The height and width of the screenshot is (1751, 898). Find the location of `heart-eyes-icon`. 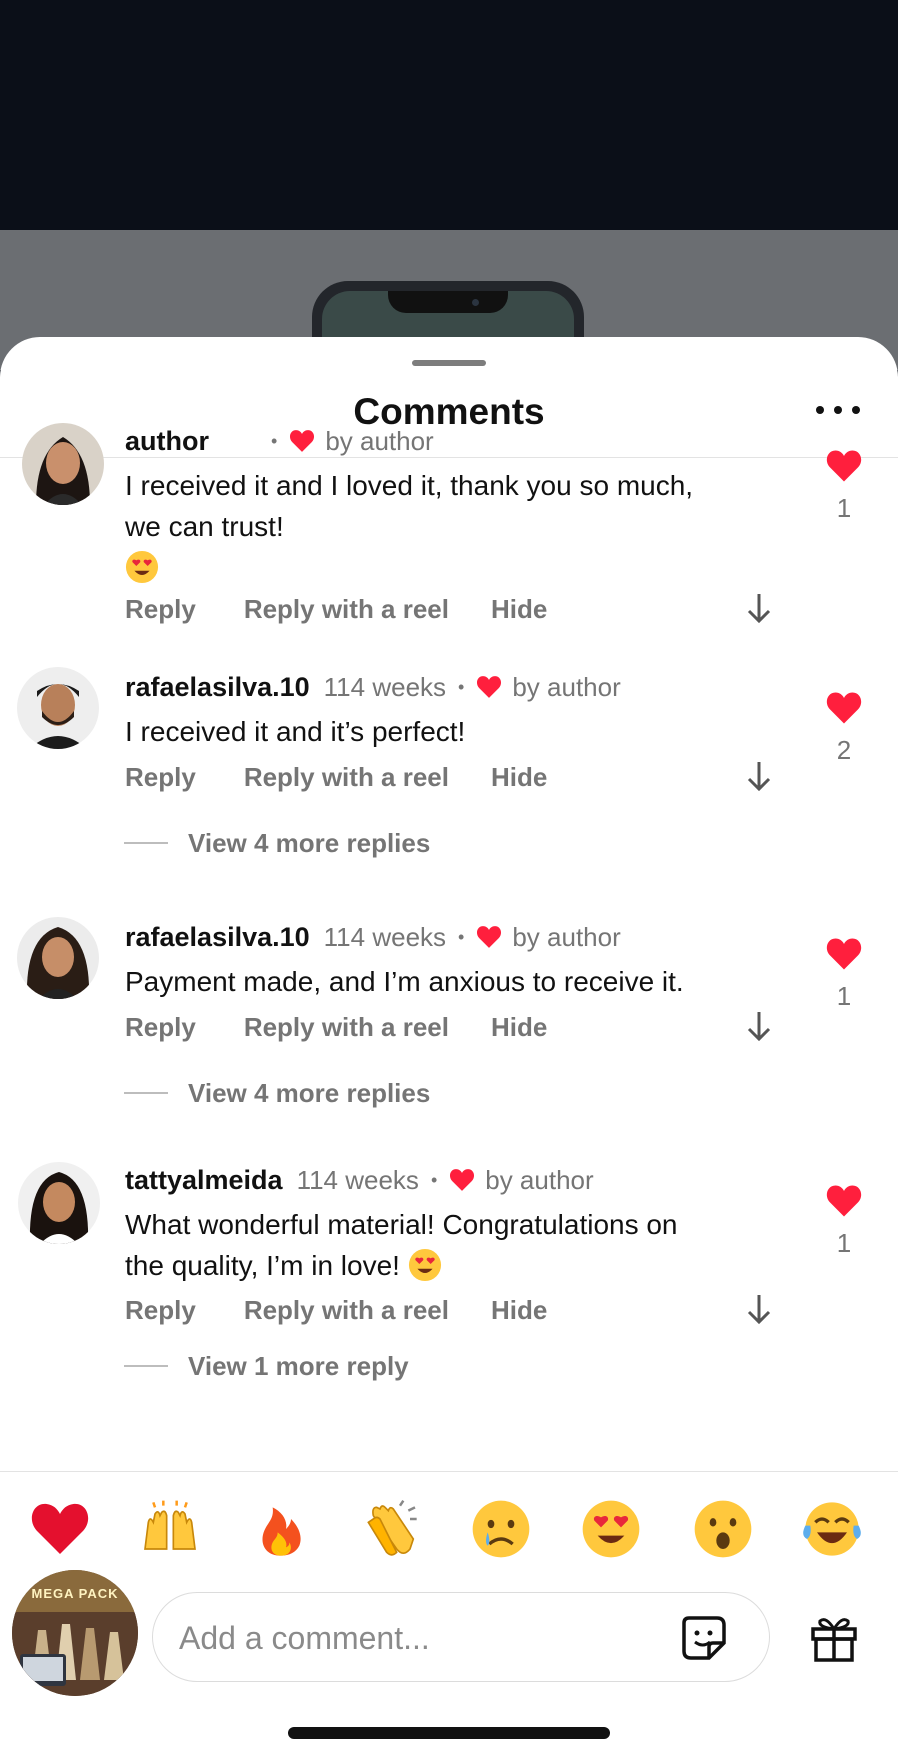

heart-eyes-icon is located at coordinates (611, 1529).